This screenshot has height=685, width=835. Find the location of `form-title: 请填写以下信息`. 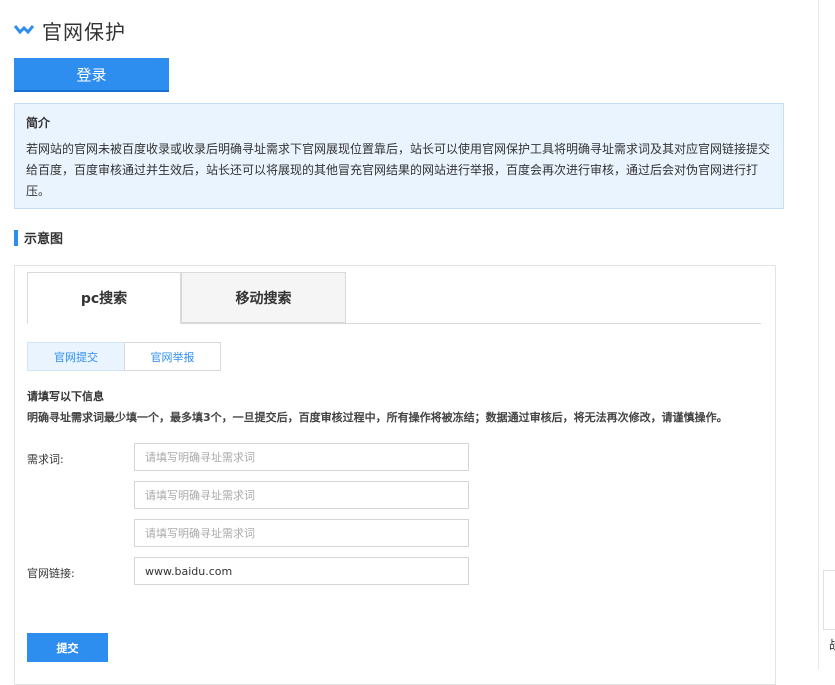

form-title: 请填写以下信息 is located at coordinates (65, 396).